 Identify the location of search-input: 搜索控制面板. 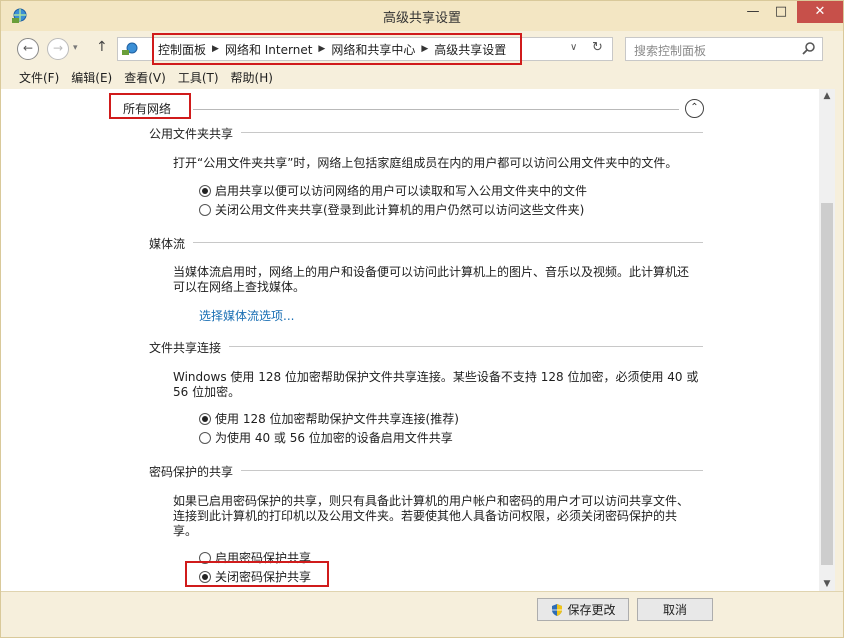
(724, 49).